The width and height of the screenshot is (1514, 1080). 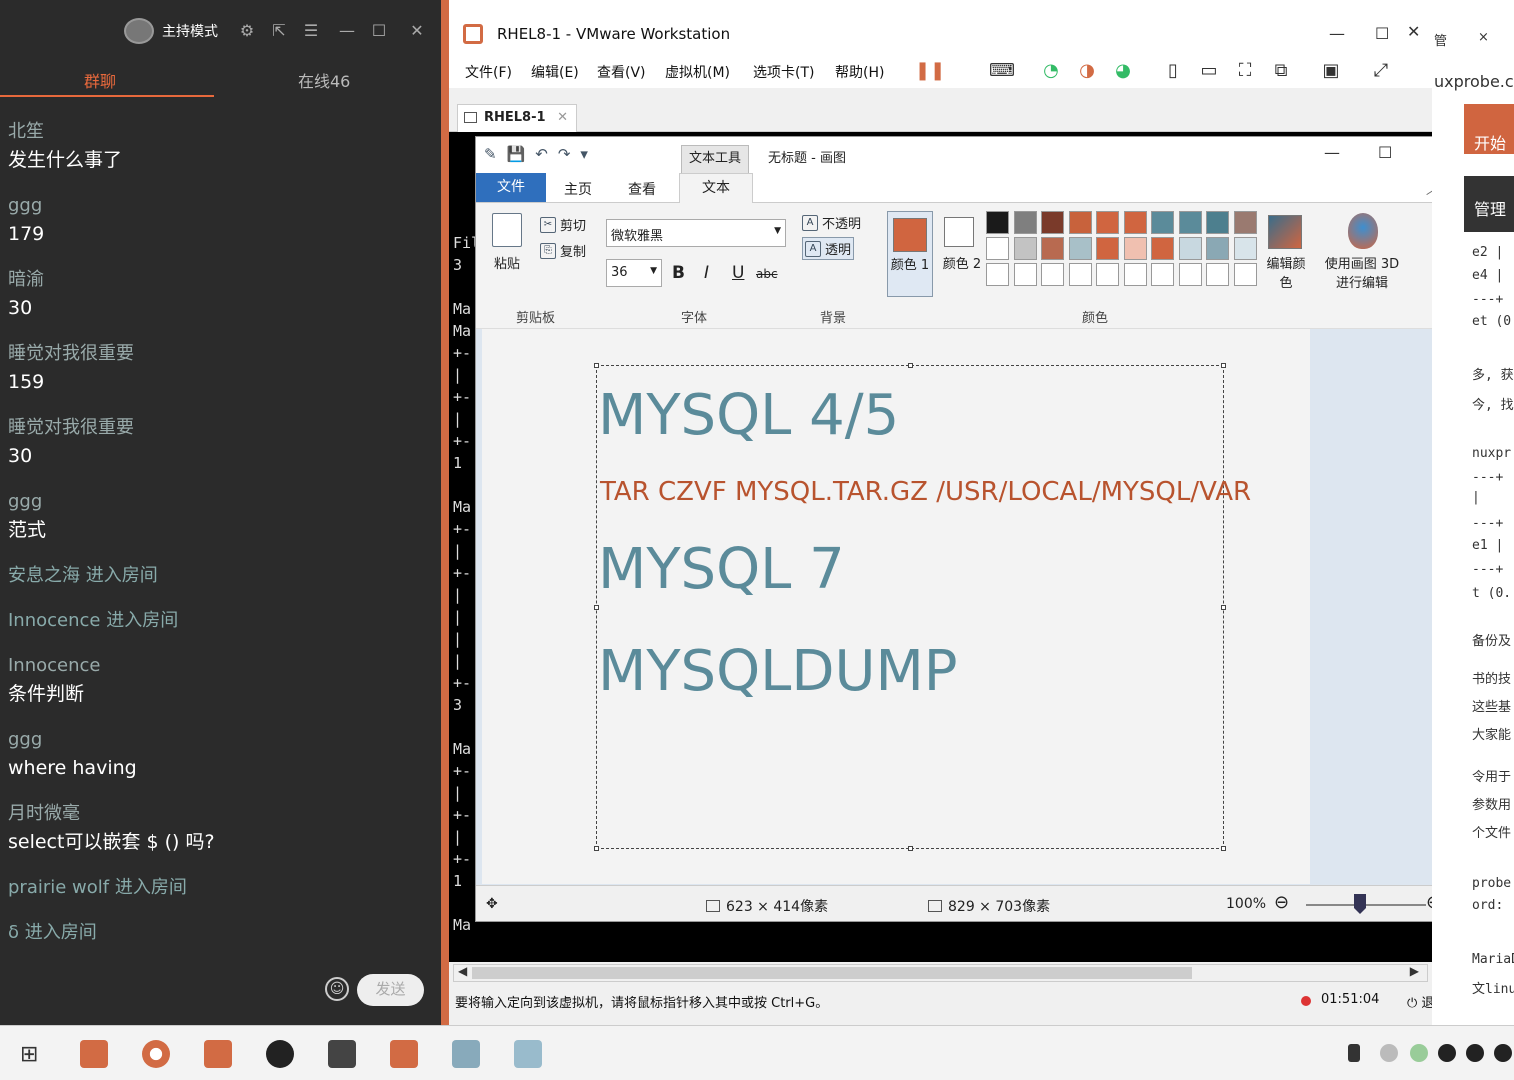 I want to click on strikethrough-button: abc, so click(x=767, y=274).